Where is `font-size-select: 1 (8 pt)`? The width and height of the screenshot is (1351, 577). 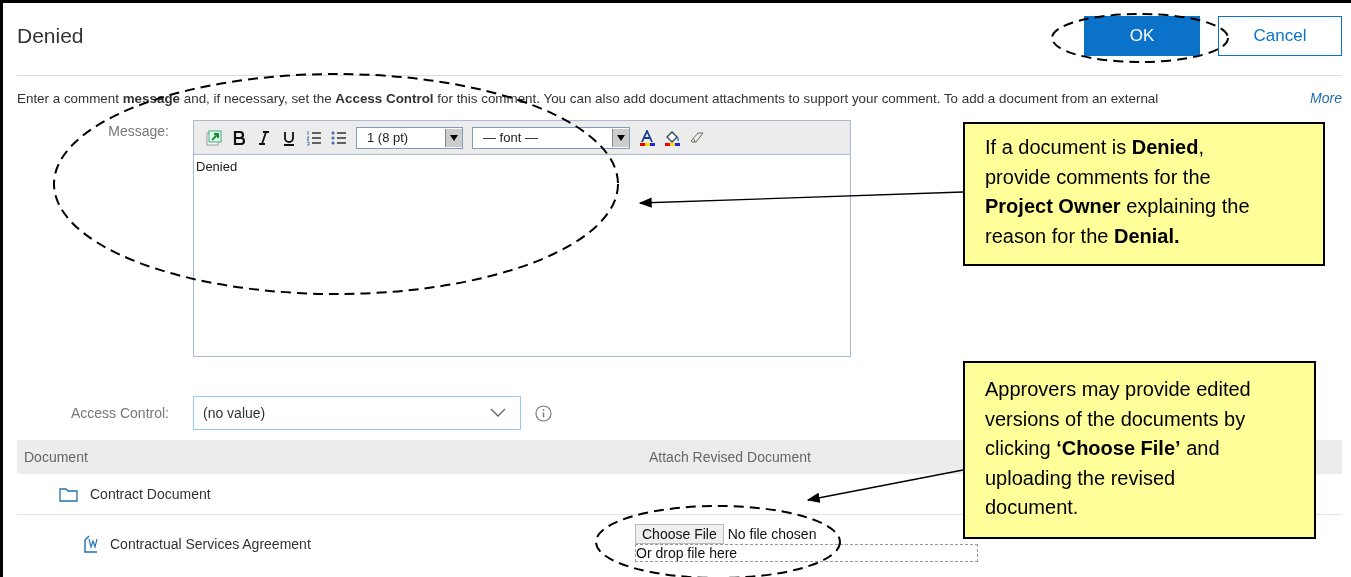 font-size-select: 1 (8 pt) is located at coordinates (409, 137).